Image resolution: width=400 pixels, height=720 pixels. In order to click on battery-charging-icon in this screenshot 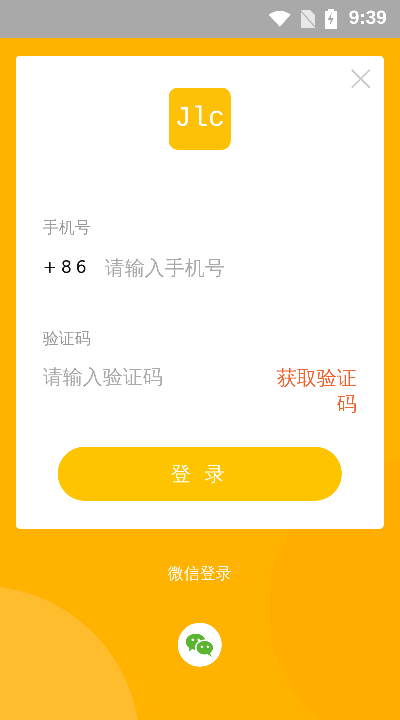, I will do `click(330, 19)`.